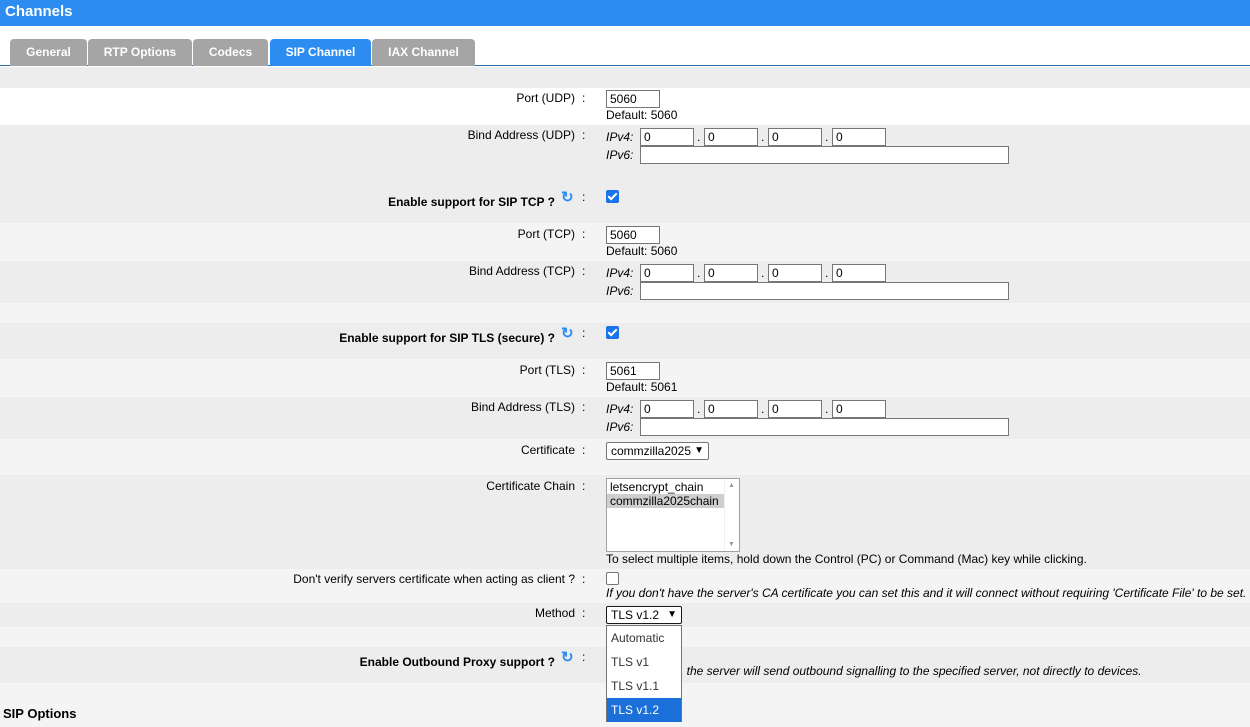 This screenshot has height=727, width=1250. What do you see at coordinates (666, 501) in the screenshot?
I see `chain-option-commzilla: commzilla2025chain` at bounding box center [666, 501].